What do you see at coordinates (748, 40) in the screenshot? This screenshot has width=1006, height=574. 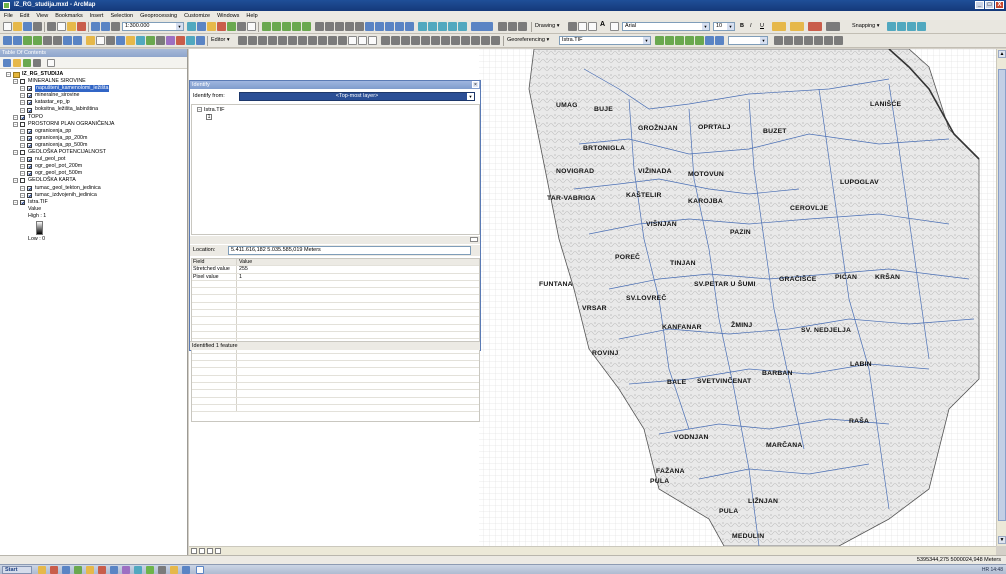 I see `effects-dropdown` at bounding box center [748, 40].